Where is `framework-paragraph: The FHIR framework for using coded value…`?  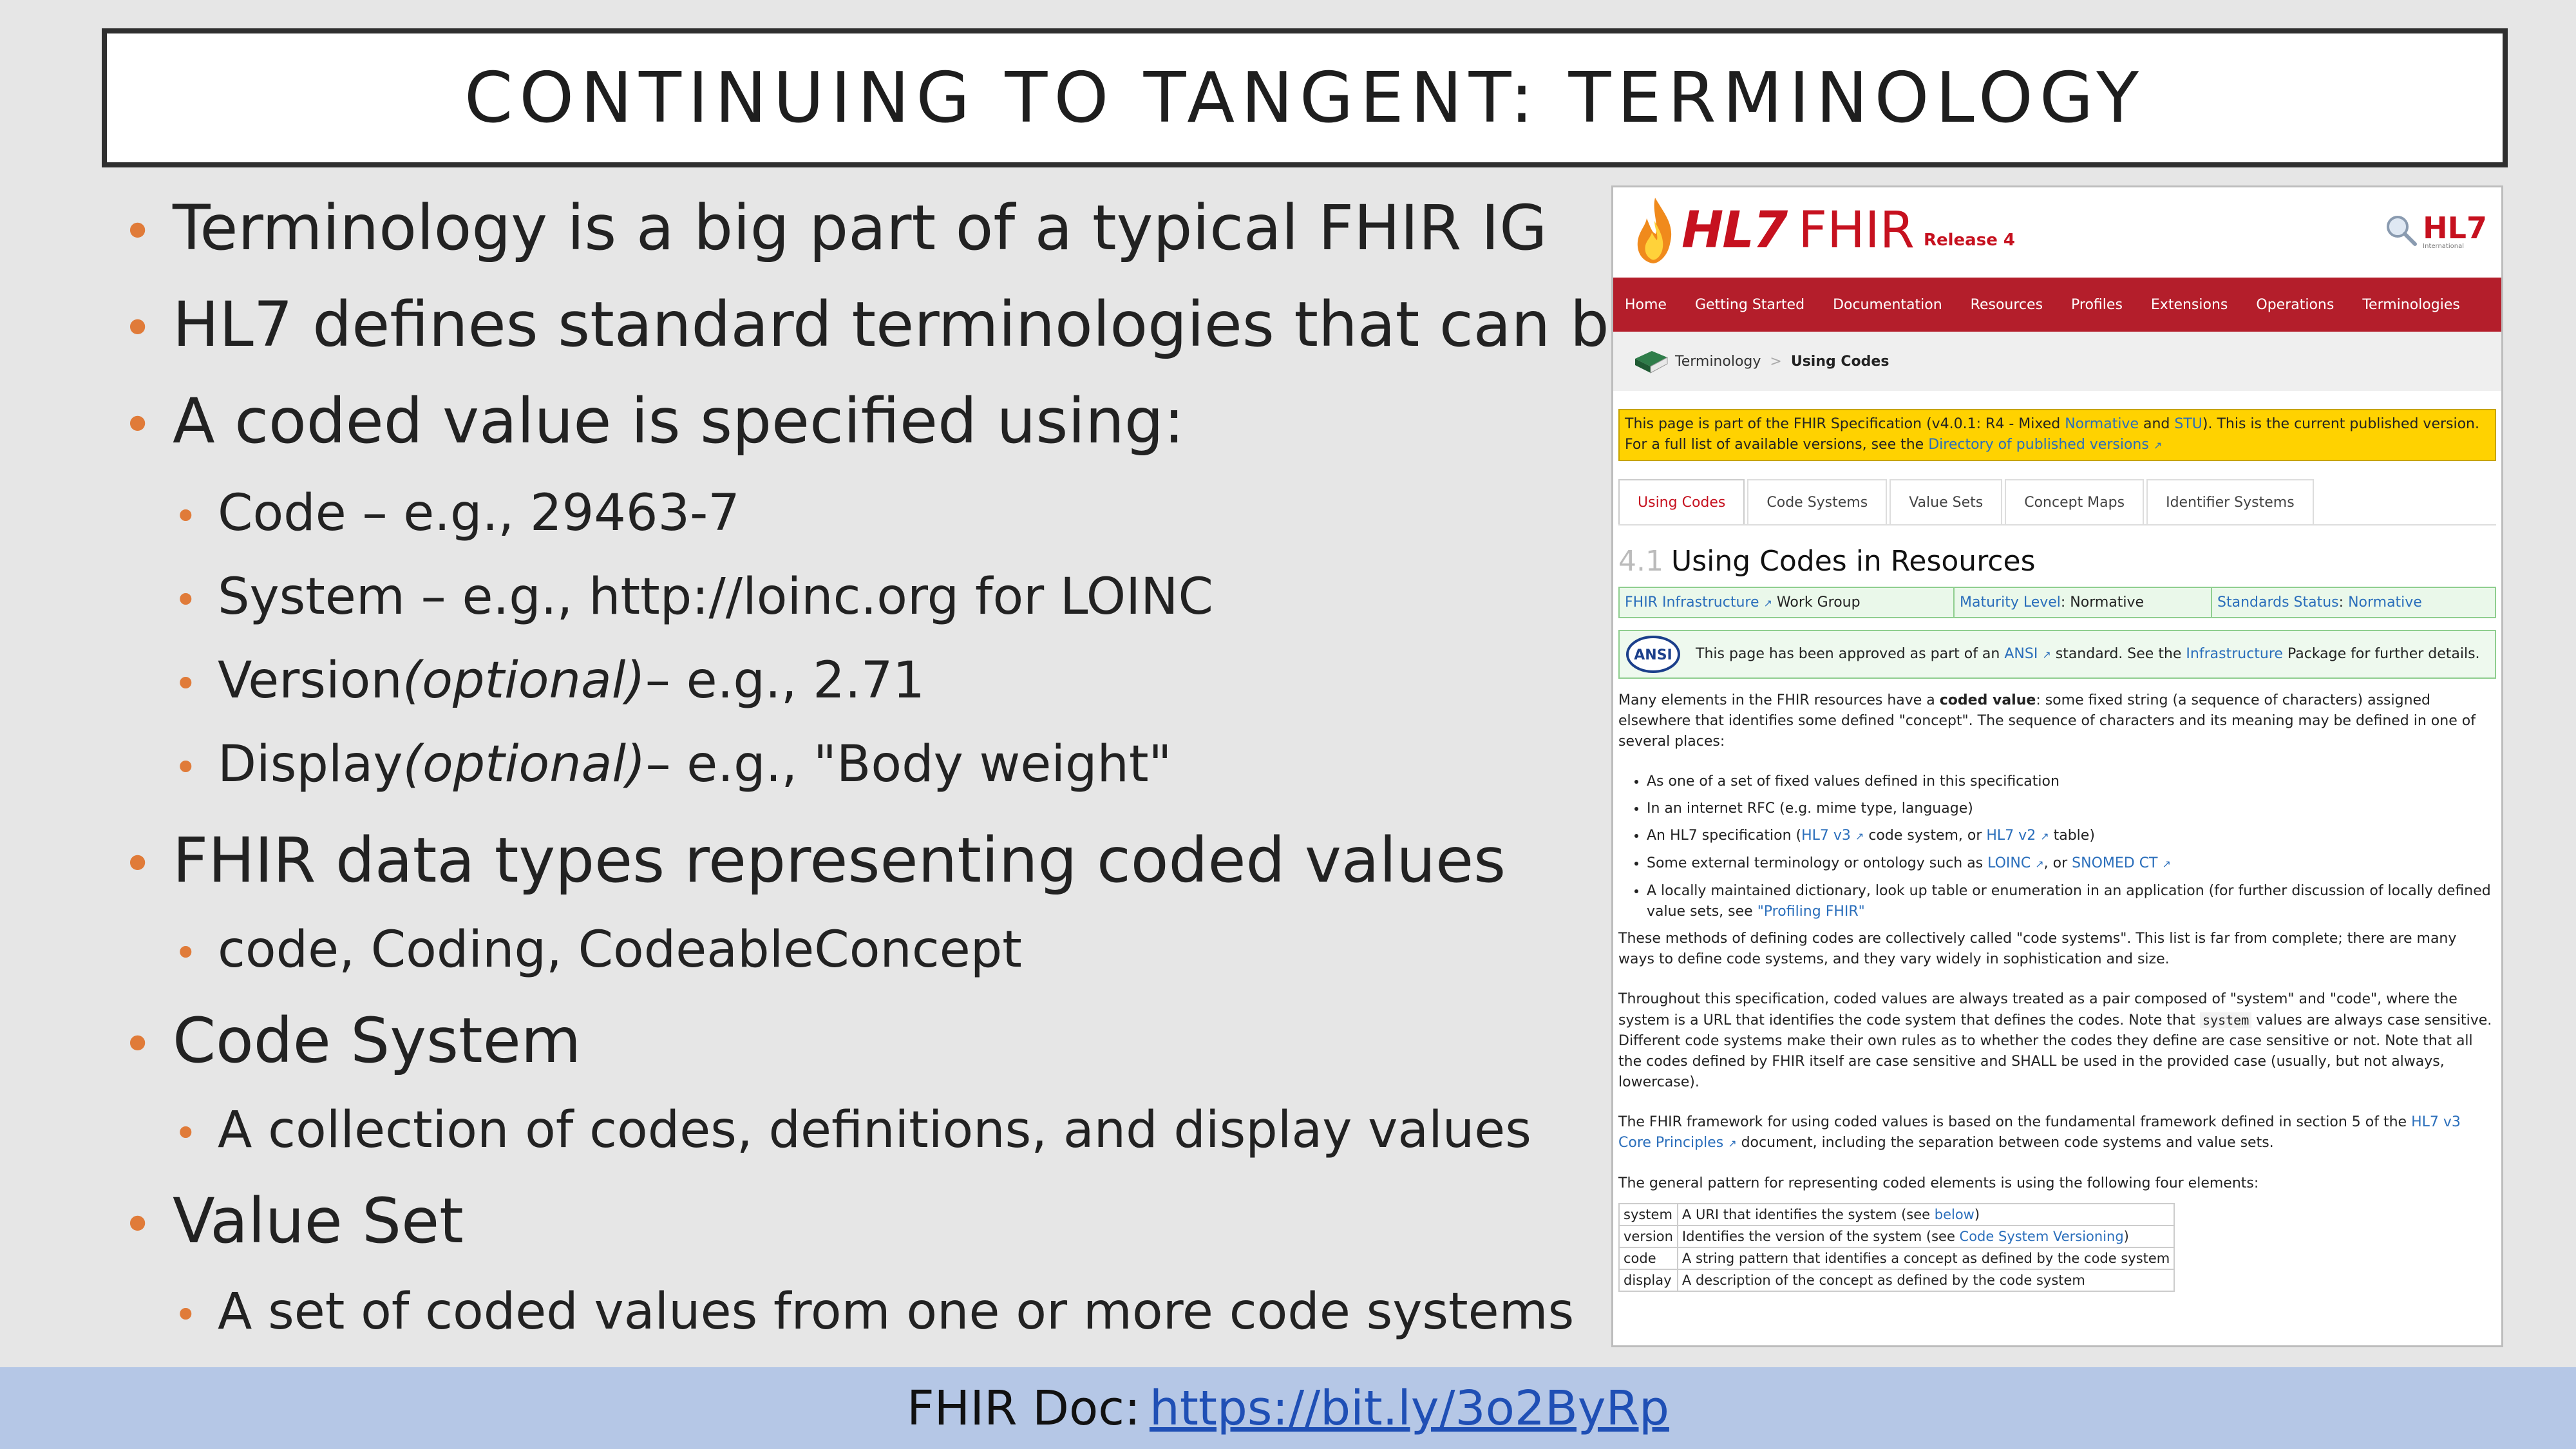 framework-paragraph: The FHIR framework for using coded value… is located at coordinates (2039, 1132).